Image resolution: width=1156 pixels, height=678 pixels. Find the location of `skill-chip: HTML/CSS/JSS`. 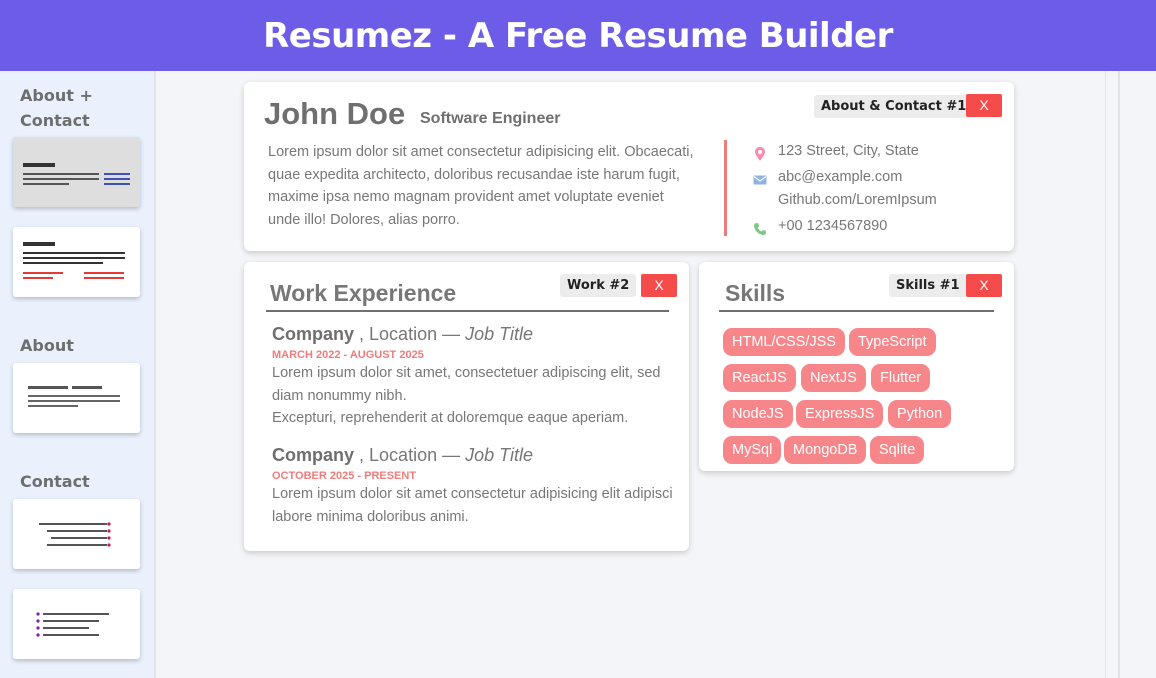

skill-chip: HTML/CSS/JSS is located at coordinates (784, 342).